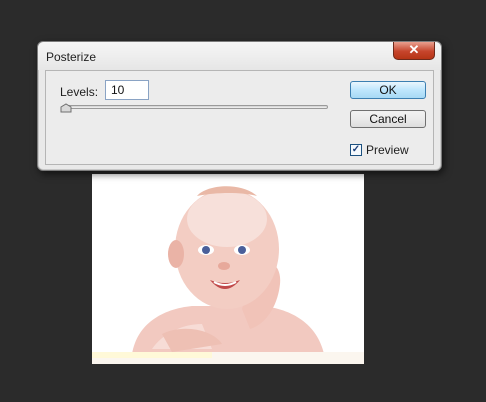  What do you see at coordinates (79, 92) in the screenshot?
I see `levels-label: Levels:` at bounding box center [79, 92].